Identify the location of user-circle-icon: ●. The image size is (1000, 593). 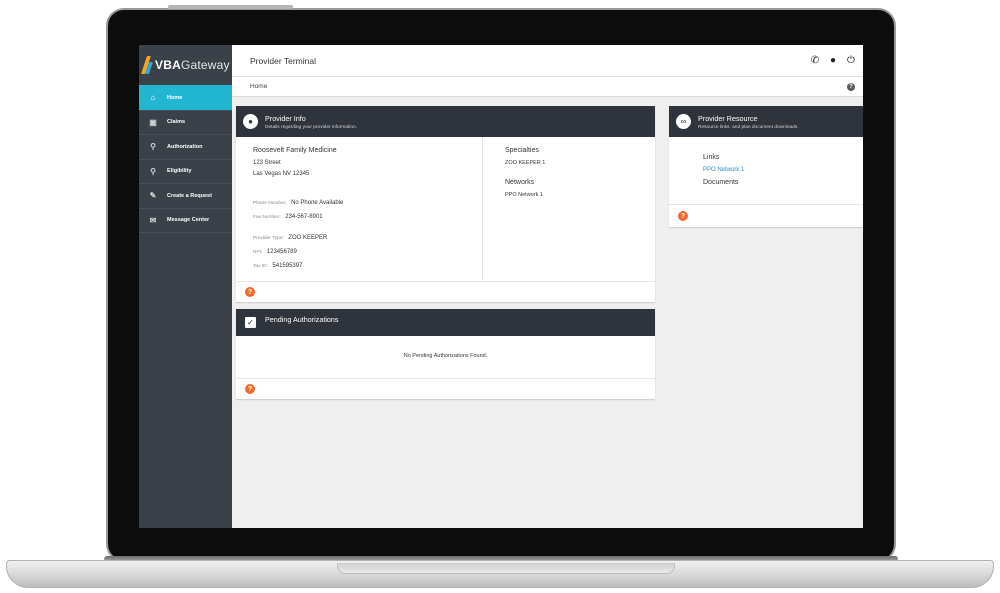
(250, 121).